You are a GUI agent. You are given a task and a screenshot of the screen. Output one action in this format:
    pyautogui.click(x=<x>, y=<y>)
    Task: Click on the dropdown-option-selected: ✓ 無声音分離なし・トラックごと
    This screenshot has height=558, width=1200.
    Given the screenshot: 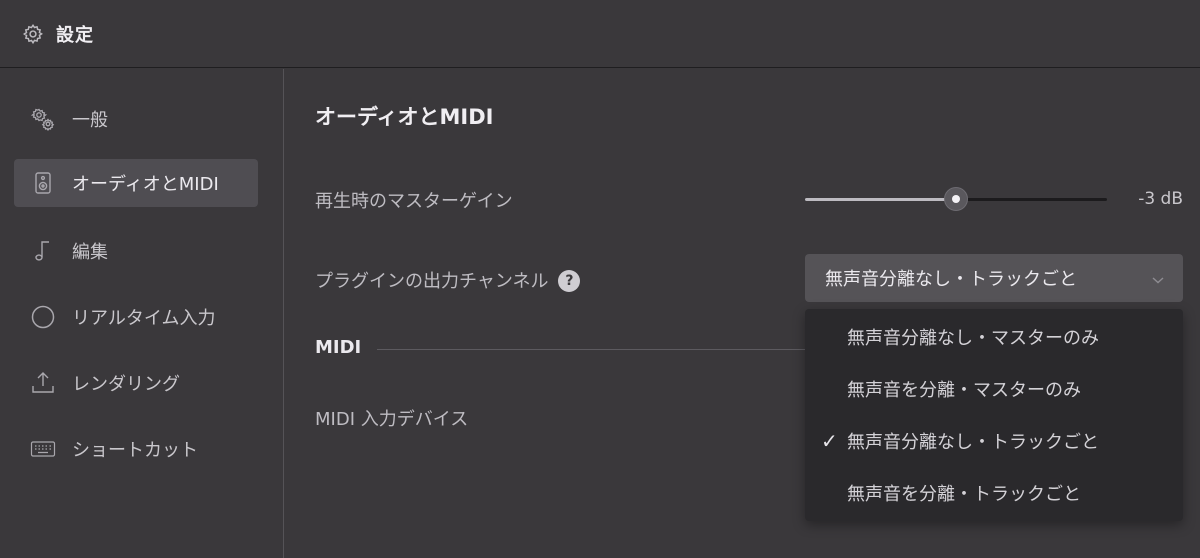 What is the action you would take?
    pyautogui.click(x=994, y=441)
    